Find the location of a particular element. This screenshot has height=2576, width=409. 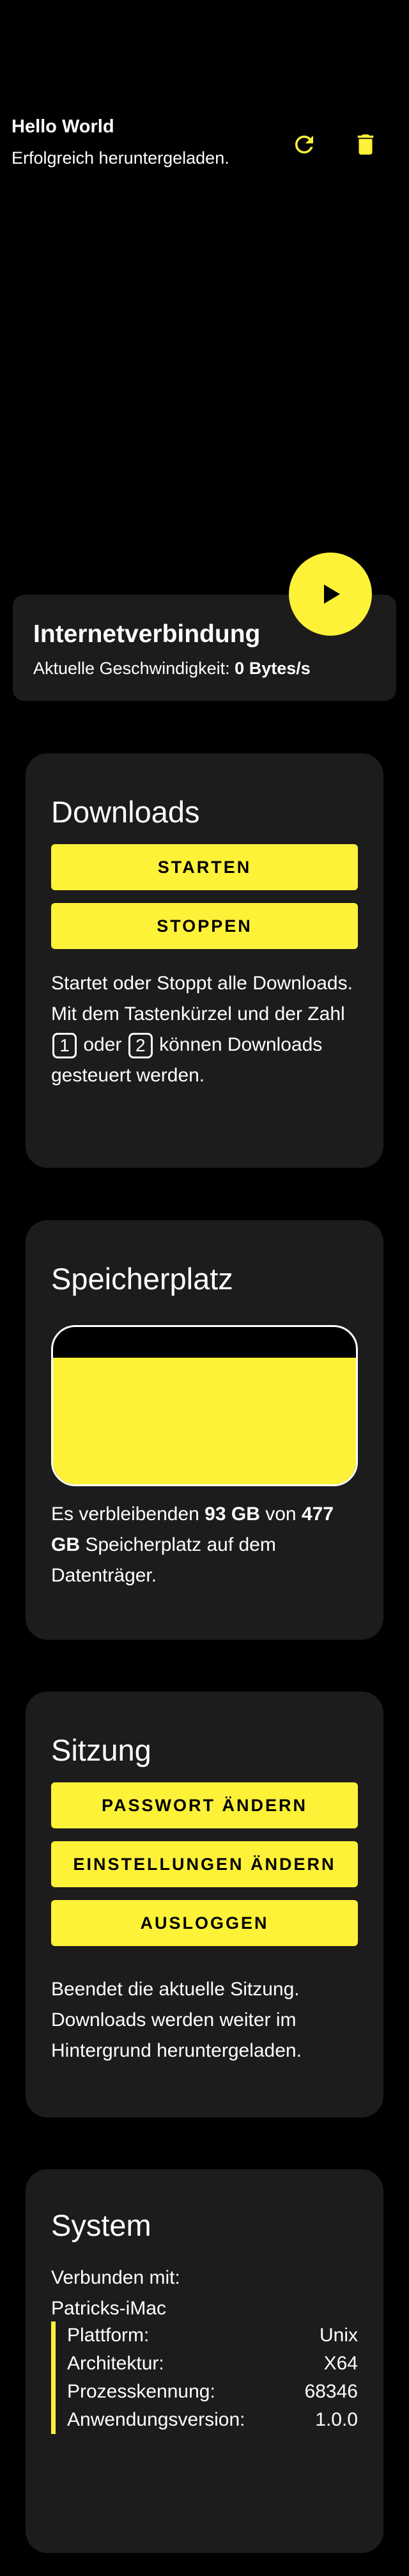

info-value: 1.0.0 is located at coordinates (337, 2419).